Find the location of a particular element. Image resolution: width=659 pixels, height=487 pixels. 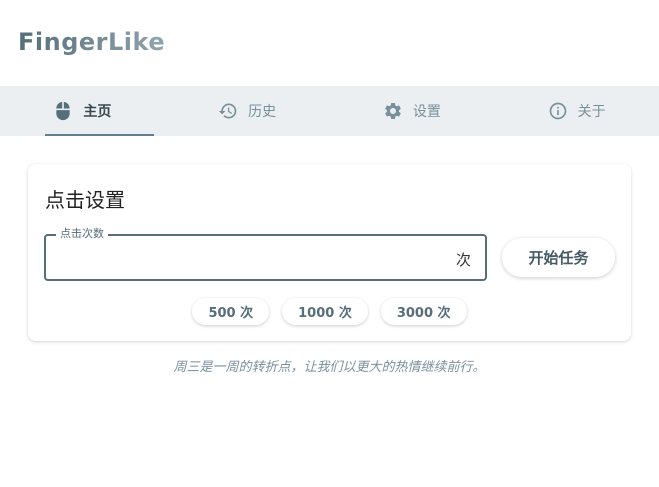

click-count-input is located at coordinates (246, 257).